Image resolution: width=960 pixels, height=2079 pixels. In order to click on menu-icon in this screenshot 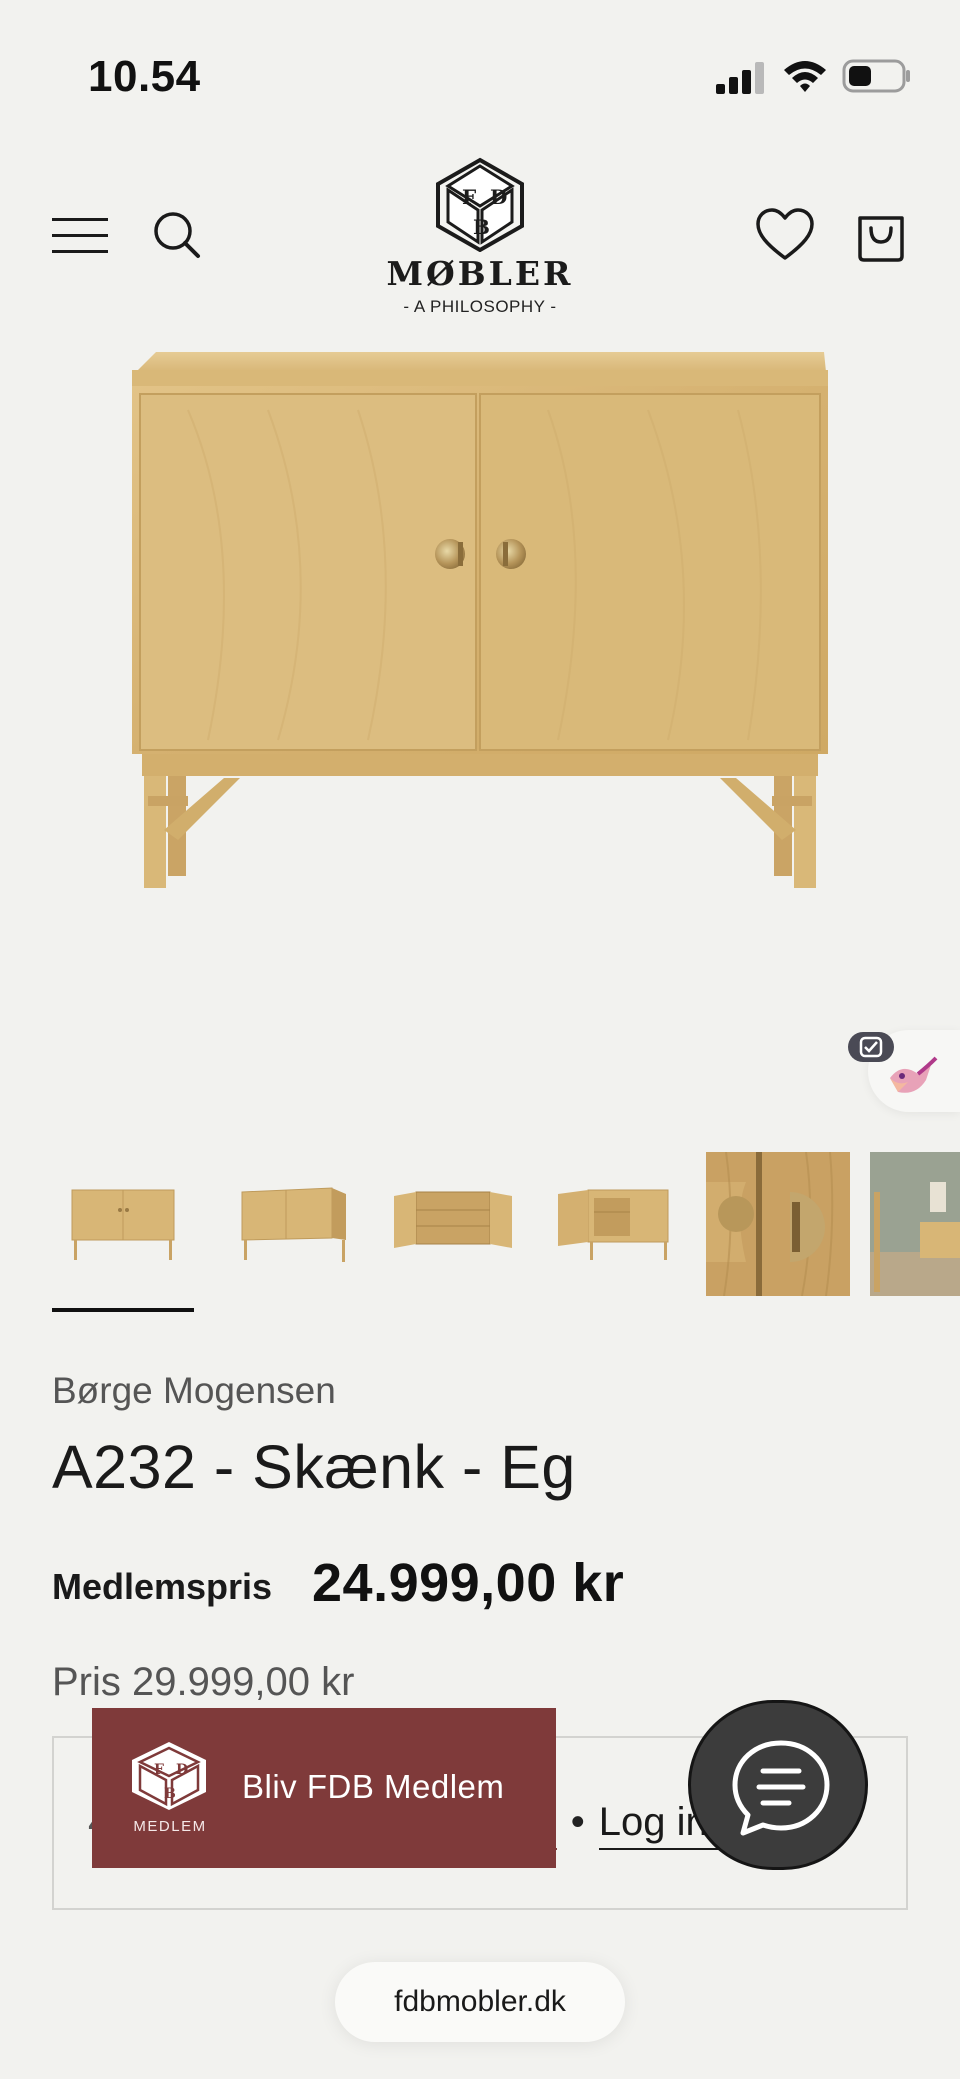, I will do `click(80, 236)`.